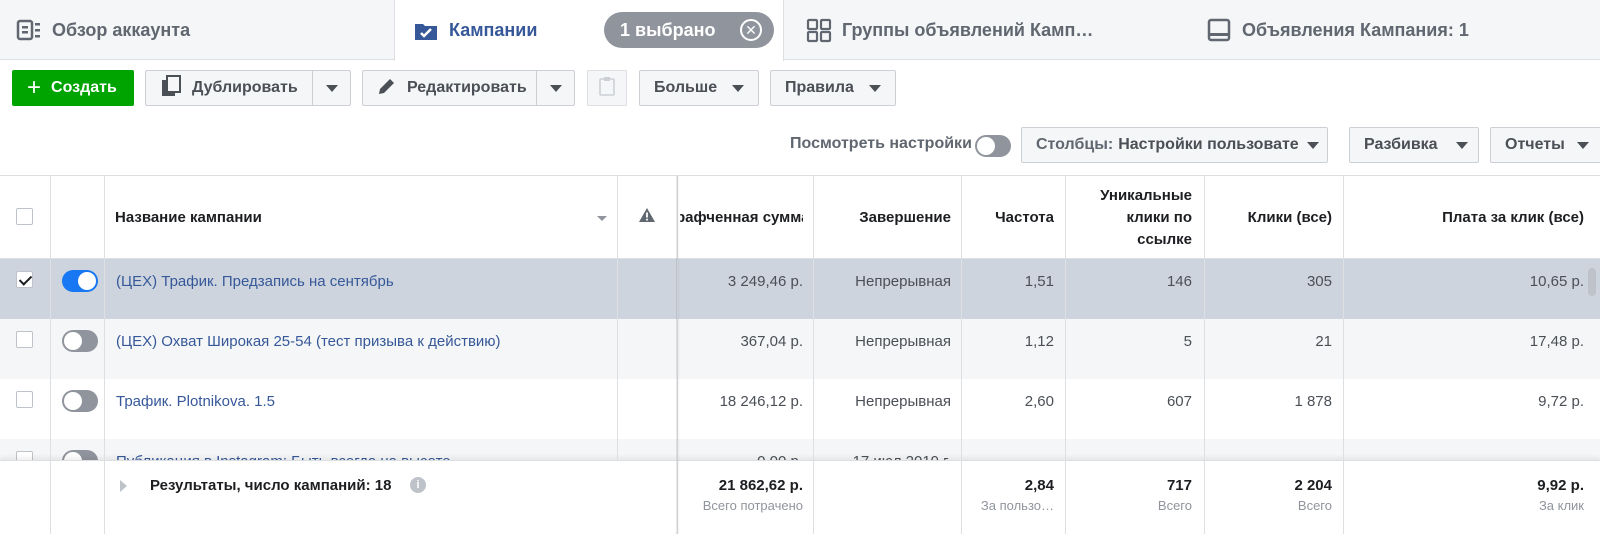 The image size is (1600, 534). I want to click on header-unique-clicks-label: Уникальные клики по ссылке, so click(1146, 217).